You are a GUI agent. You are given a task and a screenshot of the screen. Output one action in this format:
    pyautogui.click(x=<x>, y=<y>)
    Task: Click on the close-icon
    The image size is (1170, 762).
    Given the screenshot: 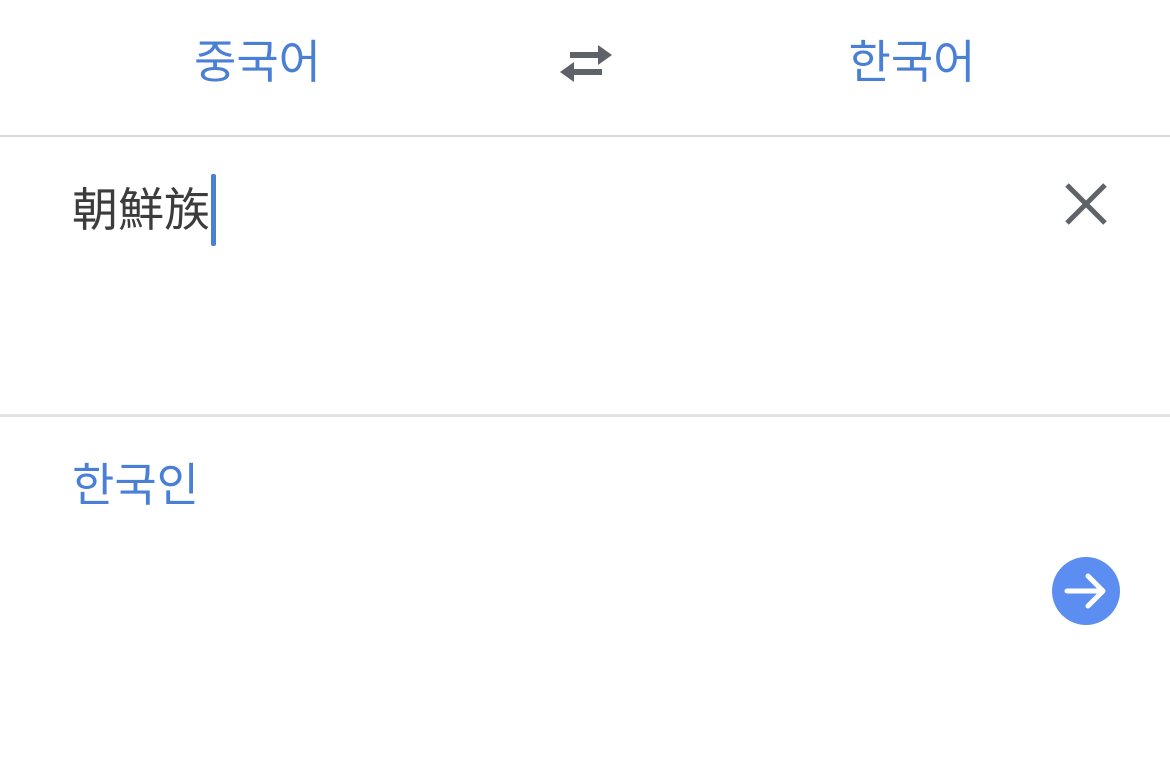 What is the action you would take?
    pyautogui.click(x=1086, y=204)
    